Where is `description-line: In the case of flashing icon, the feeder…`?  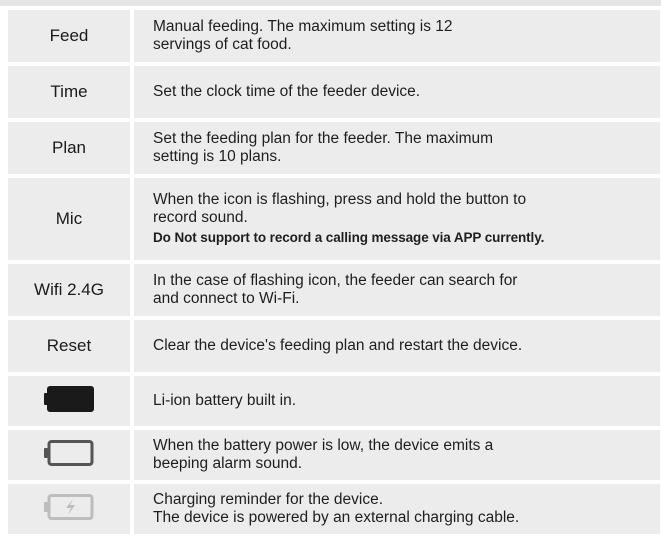
description-line: In the case of flashing icon, the feeder… is located at coordinates (335, 280).